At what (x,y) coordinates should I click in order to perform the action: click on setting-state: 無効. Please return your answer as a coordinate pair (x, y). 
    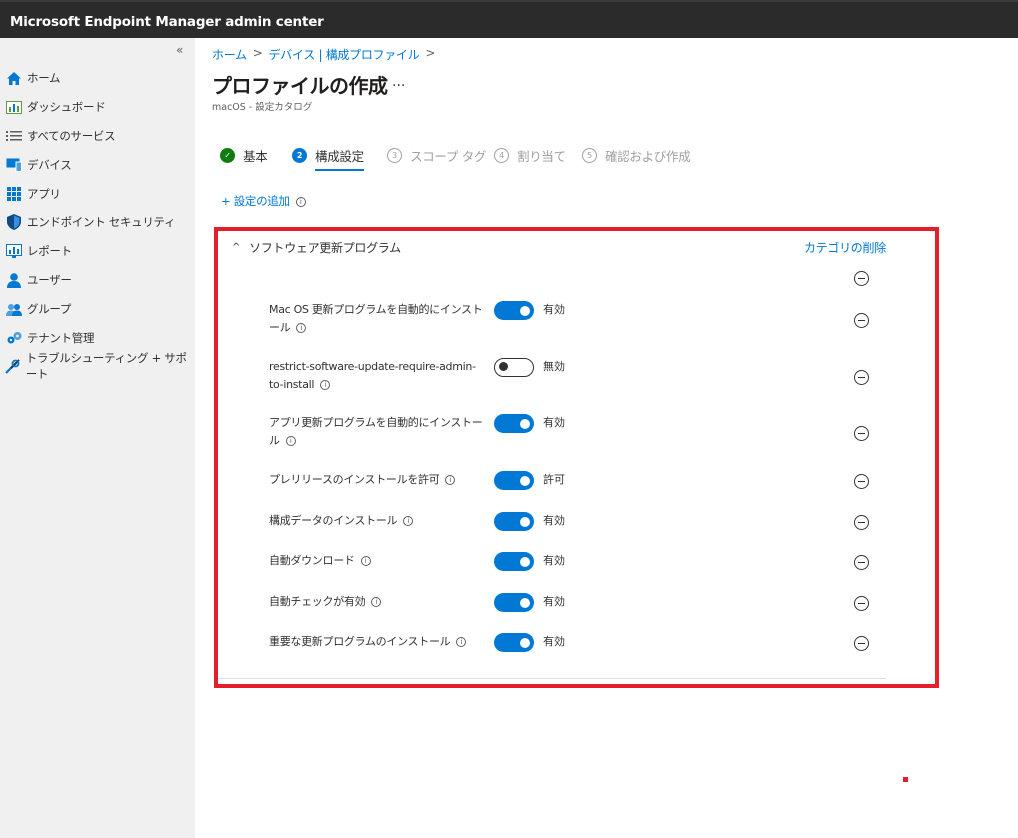
    Looking at the image, I should click on (554, 366).